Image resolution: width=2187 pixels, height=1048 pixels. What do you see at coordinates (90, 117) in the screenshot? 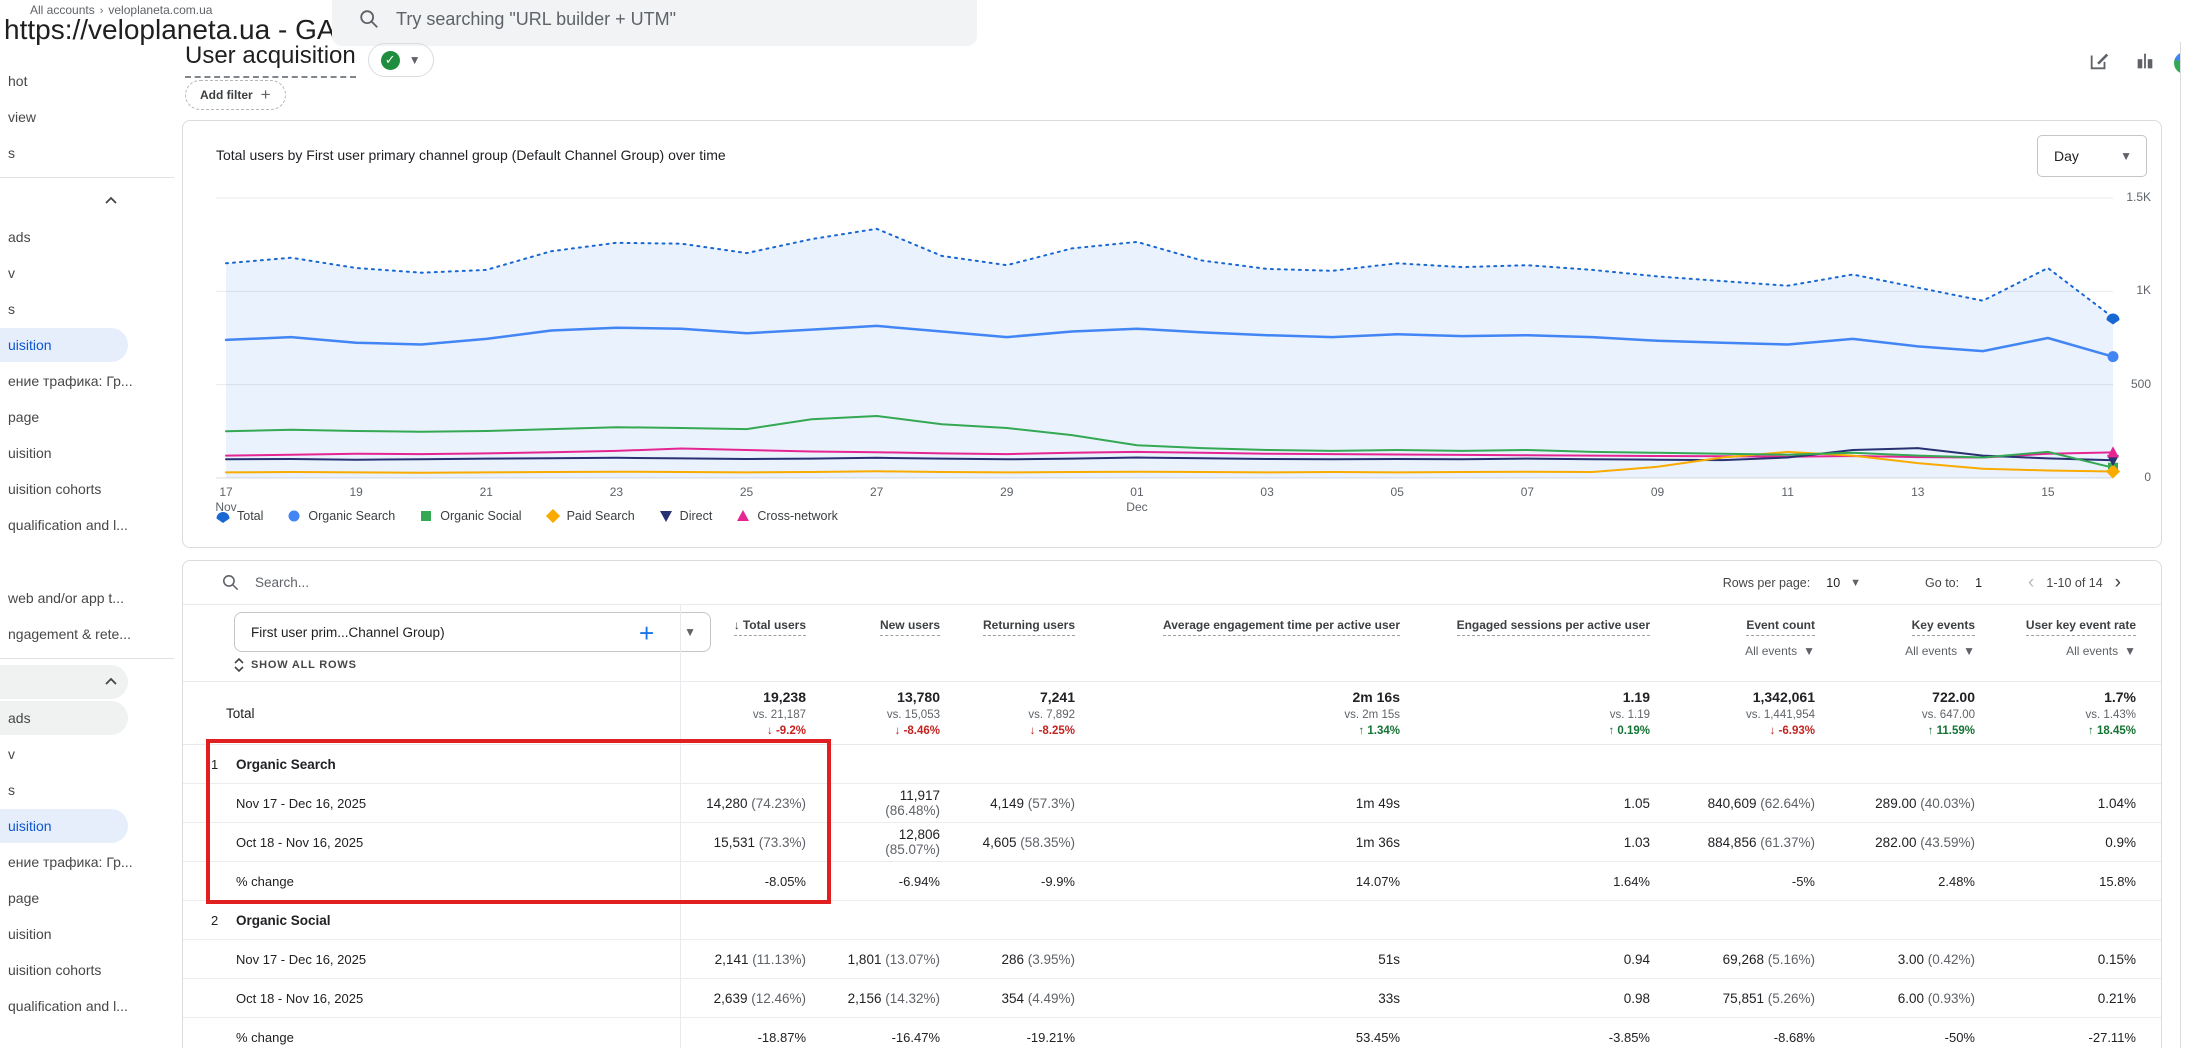
I see `sidebar-item-view: view` at bounding box center [90, 117].